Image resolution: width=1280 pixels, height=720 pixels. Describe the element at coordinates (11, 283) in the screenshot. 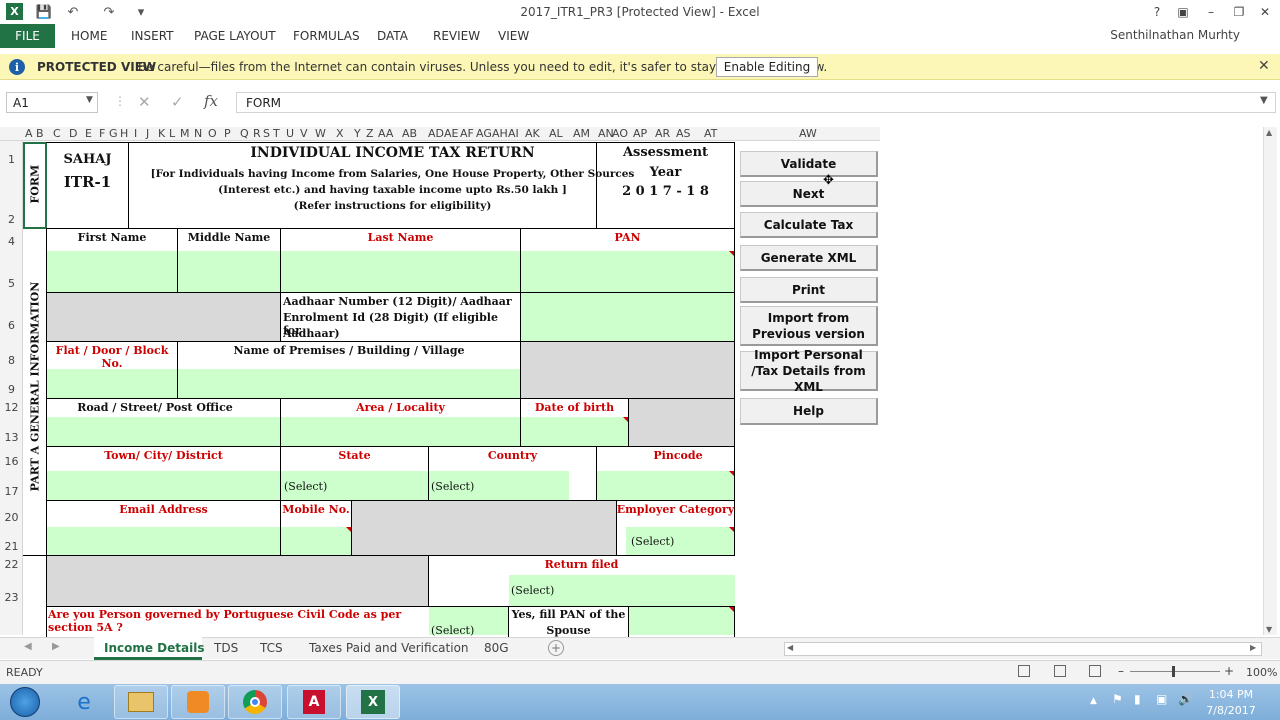

I see `row-header: 5` at that location.